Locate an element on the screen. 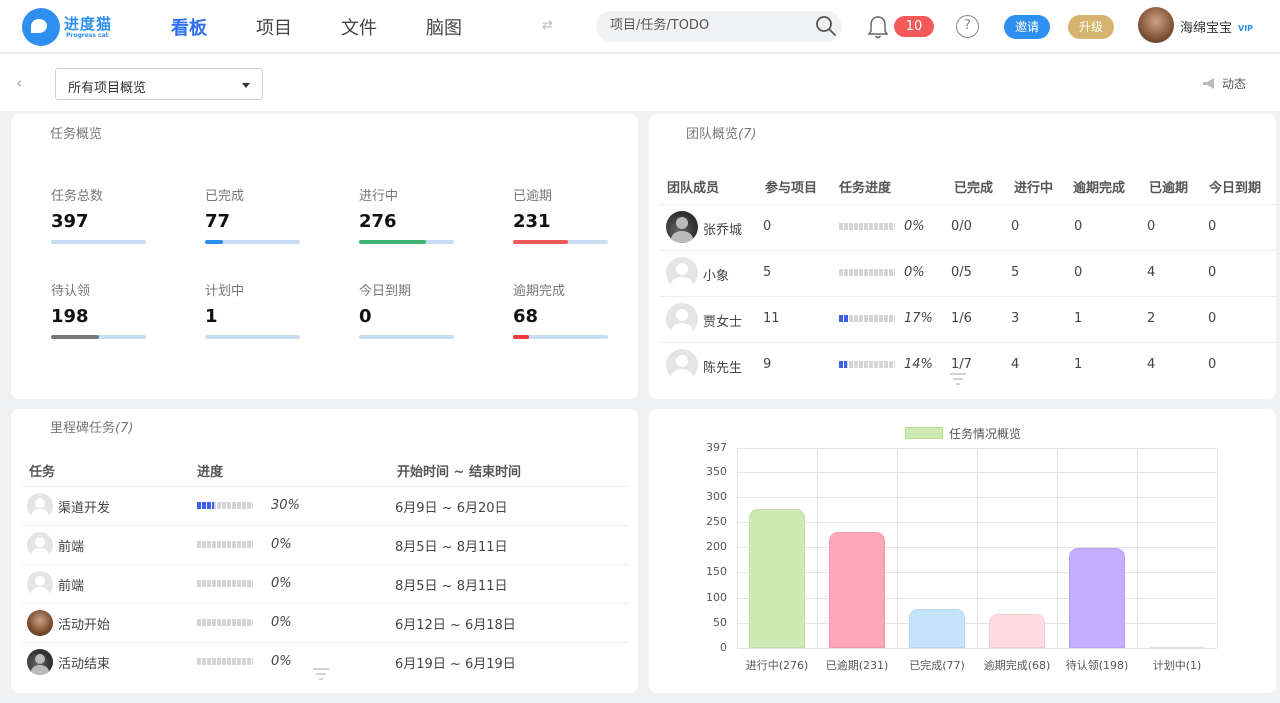 The image size is (1280, 703). team-column-header: 团队成员 is located at coordinates (693, 186).